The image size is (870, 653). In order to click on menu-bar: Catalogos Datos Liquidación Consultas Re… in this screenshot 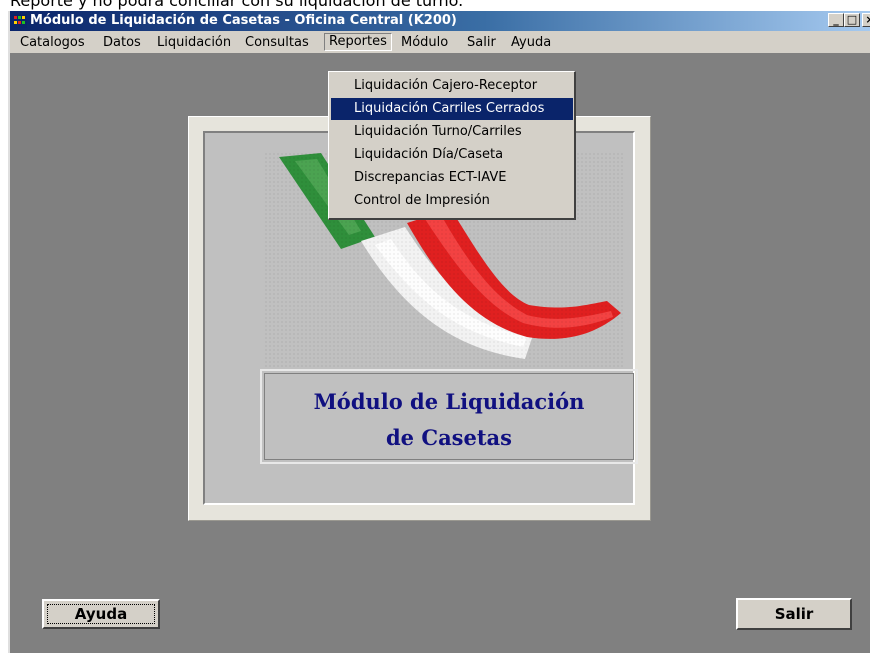, I will do `click(440, 42)`.